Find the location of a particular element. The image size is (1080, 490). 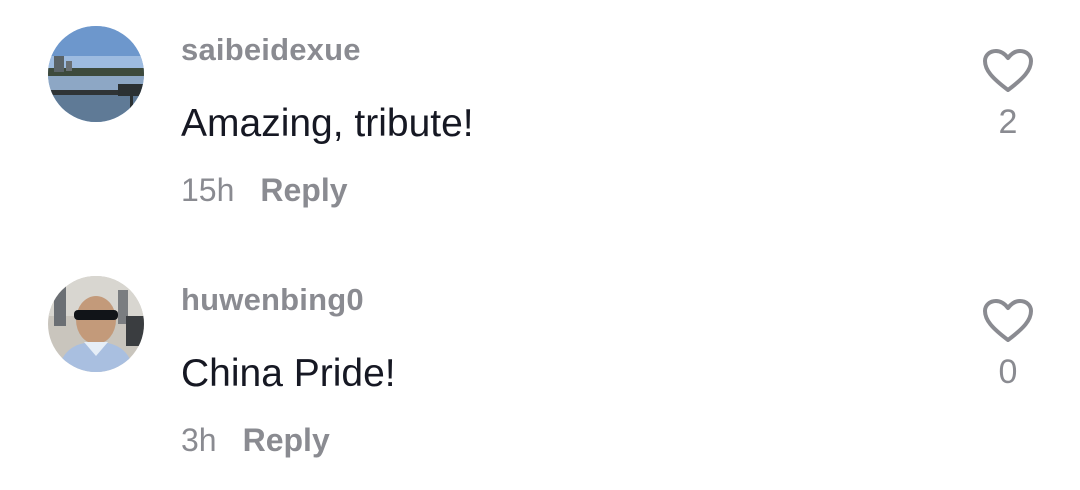

comment-username: saibeidexue is located at coordinates (271, 50).